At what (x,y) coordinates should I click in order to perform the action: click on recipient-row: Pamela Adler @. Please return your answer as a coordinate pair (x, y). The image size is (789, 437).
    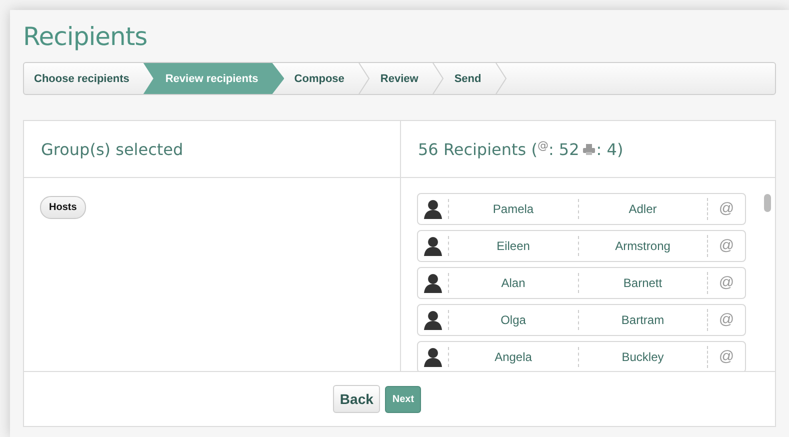
    Looking at the image, I should click on (581, 209).